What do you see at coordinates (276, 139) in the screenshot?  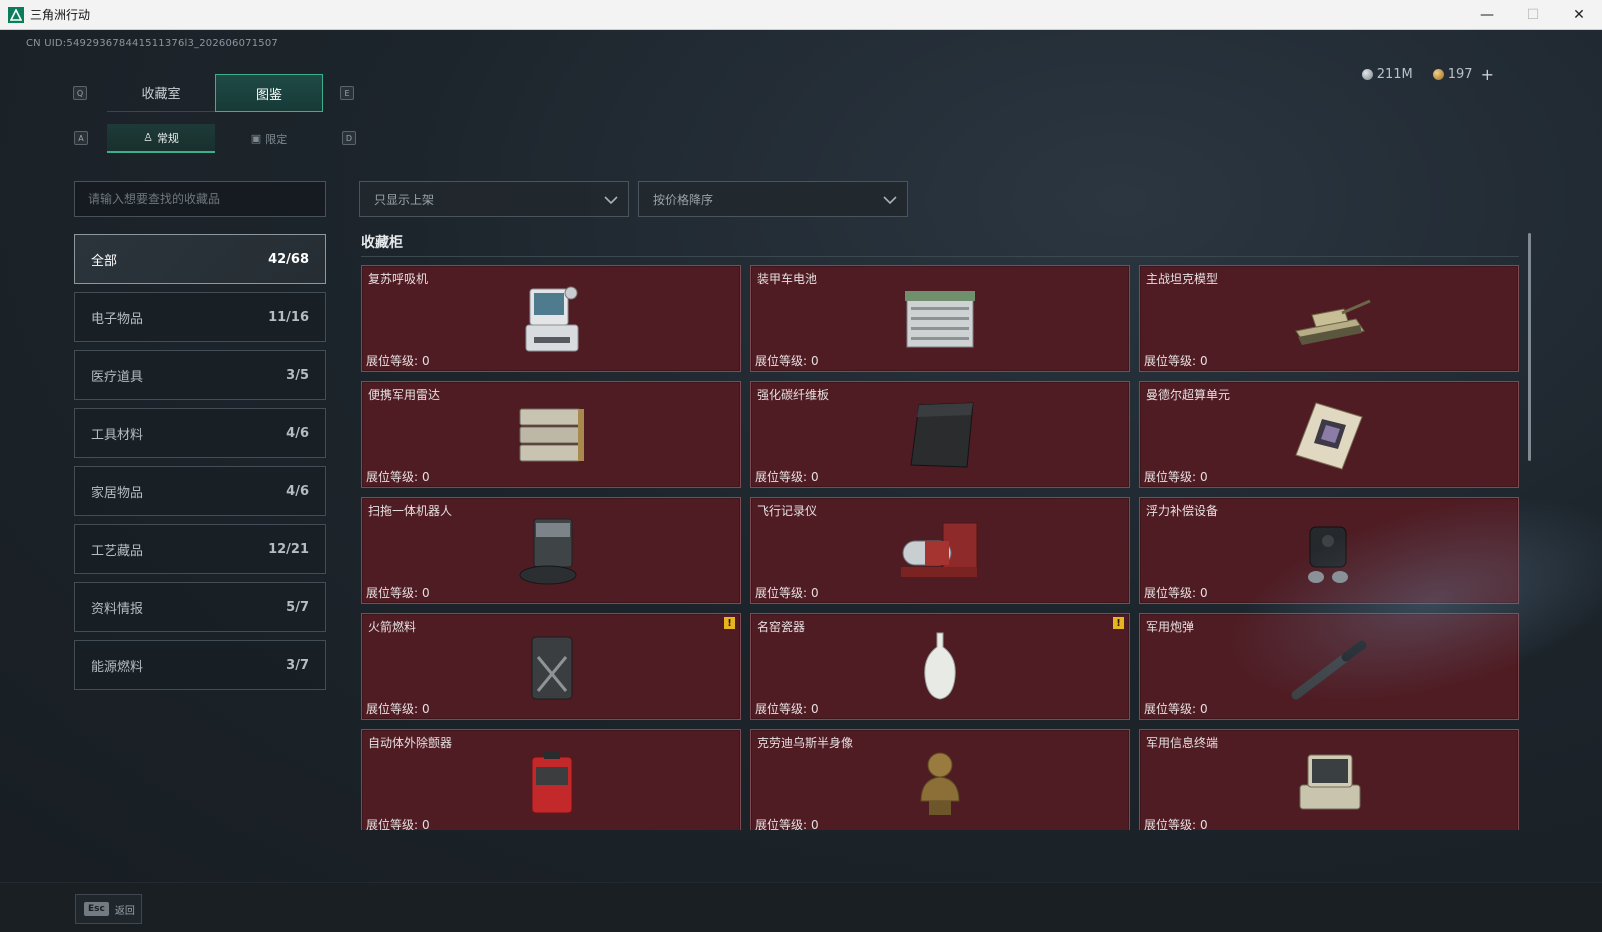 I see `tab-limited-label: 限定` at bounding box center [276, 139].